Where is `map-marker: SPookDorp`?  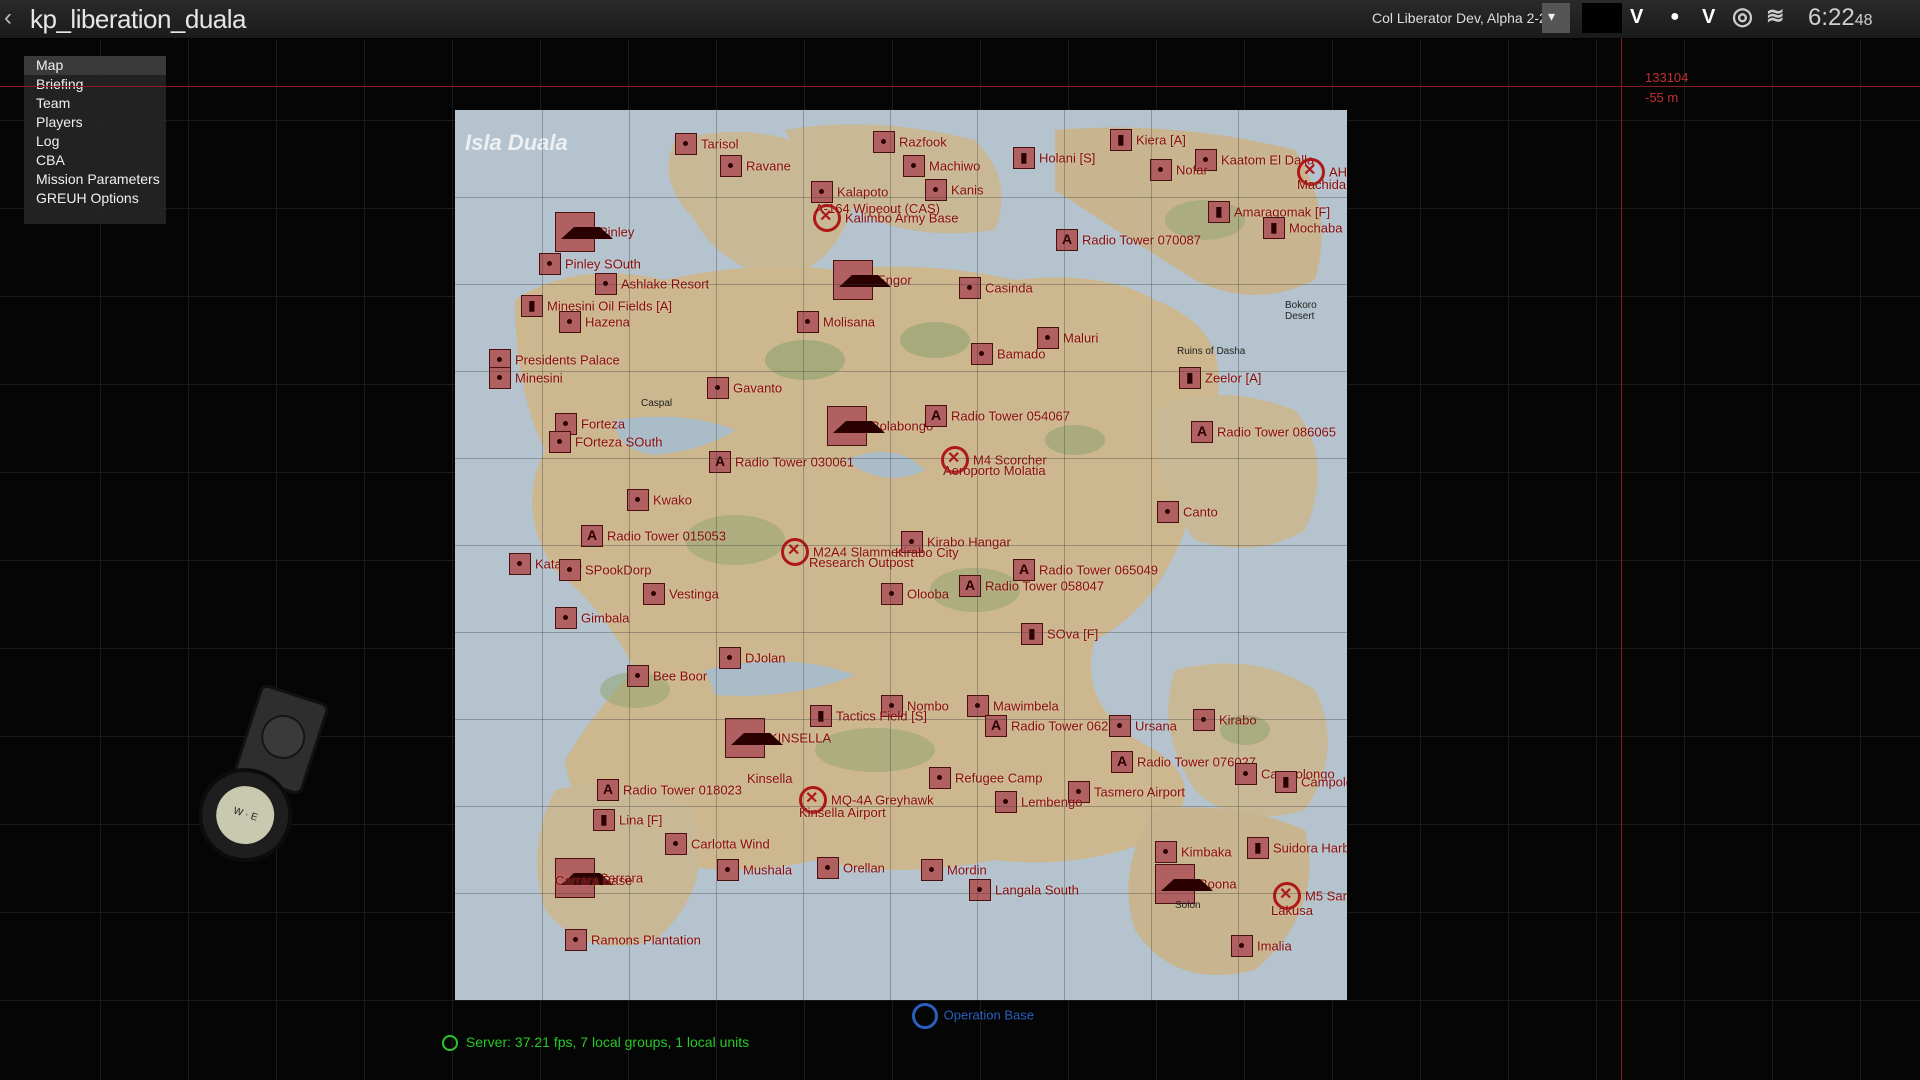 map-marker: SPookDorp is located at coordinates (605, 570).